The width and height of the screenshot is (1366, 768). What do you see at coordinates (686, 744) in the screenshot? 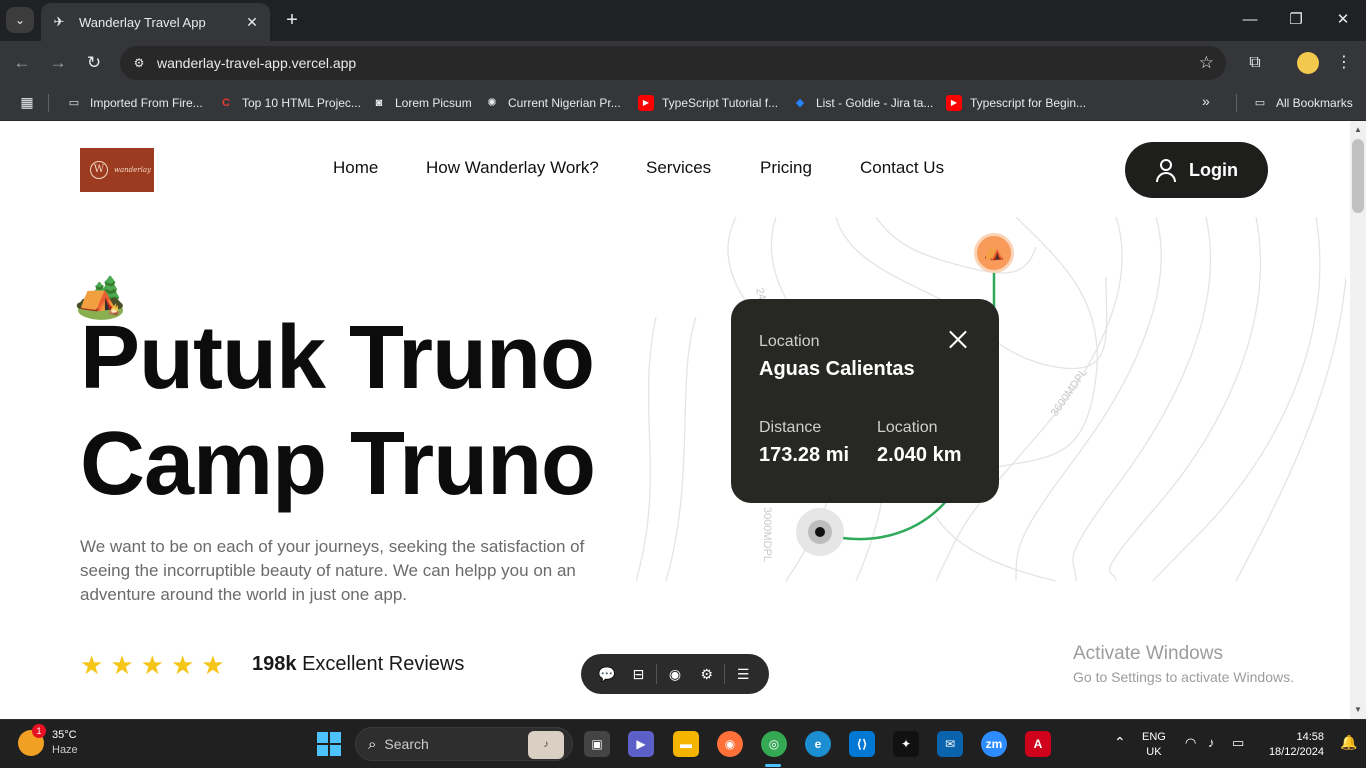
I see `file-explorer-icon: ▬` at bounding box center [686, 744].